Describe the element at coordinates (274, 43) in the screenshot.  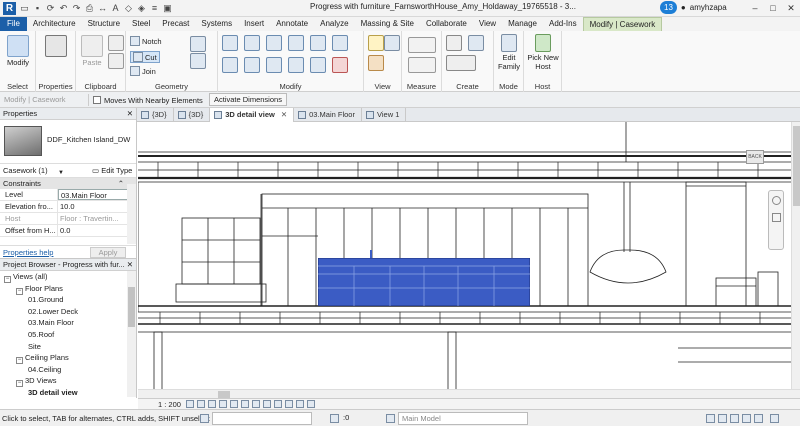
I see `mirror-axis-icon` at that location.